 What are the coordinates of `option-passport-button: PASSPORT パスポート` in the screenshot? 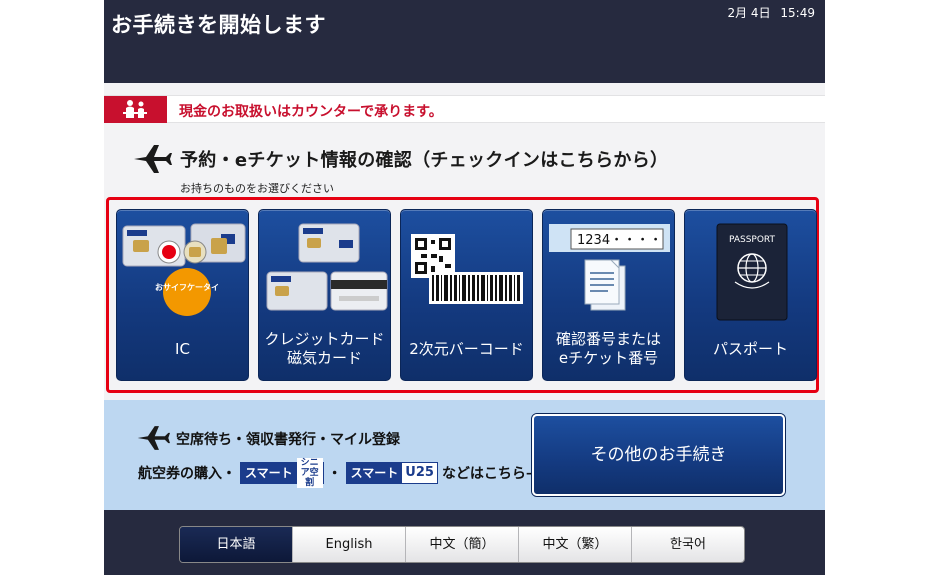 It's located at (750, 295).